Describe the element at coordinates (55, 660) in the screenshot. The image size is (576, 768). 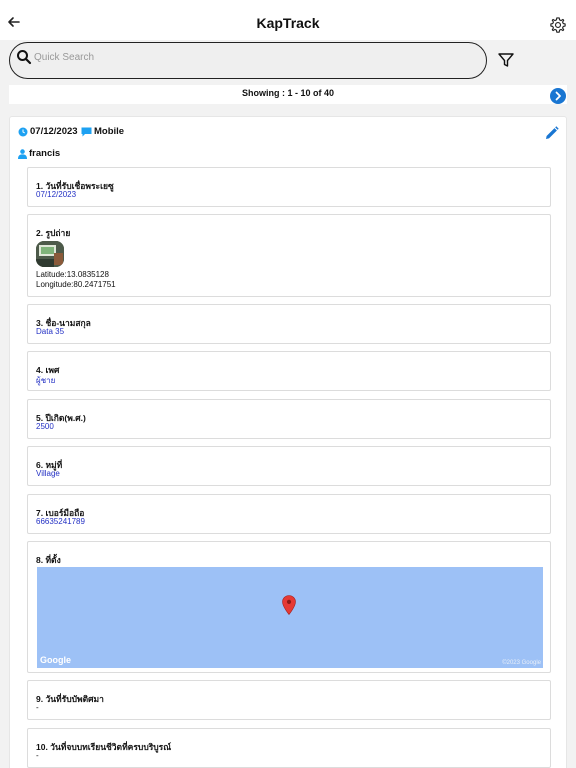
I see `google-logo: Google` at that location.